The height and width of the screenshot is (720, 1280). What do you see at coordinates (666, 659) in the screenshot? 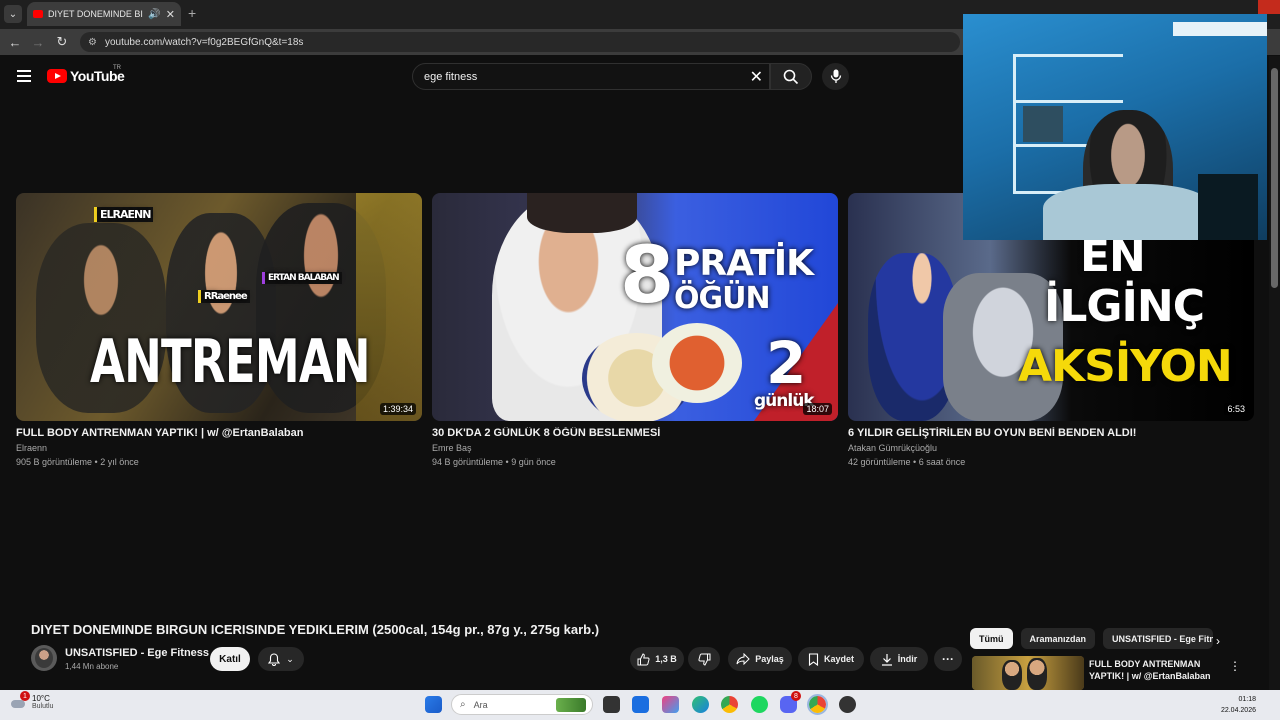
I see `like-count: 1,3 B` at bounding box center [666, 659].